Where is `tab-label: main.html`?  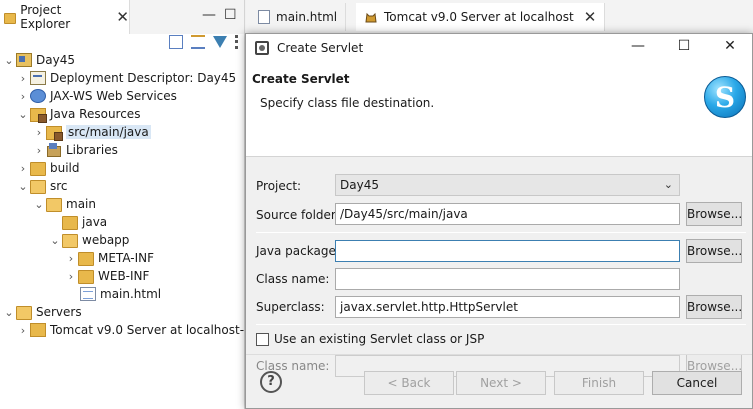 tab-label: main.html is located at coordinates (307, 17).